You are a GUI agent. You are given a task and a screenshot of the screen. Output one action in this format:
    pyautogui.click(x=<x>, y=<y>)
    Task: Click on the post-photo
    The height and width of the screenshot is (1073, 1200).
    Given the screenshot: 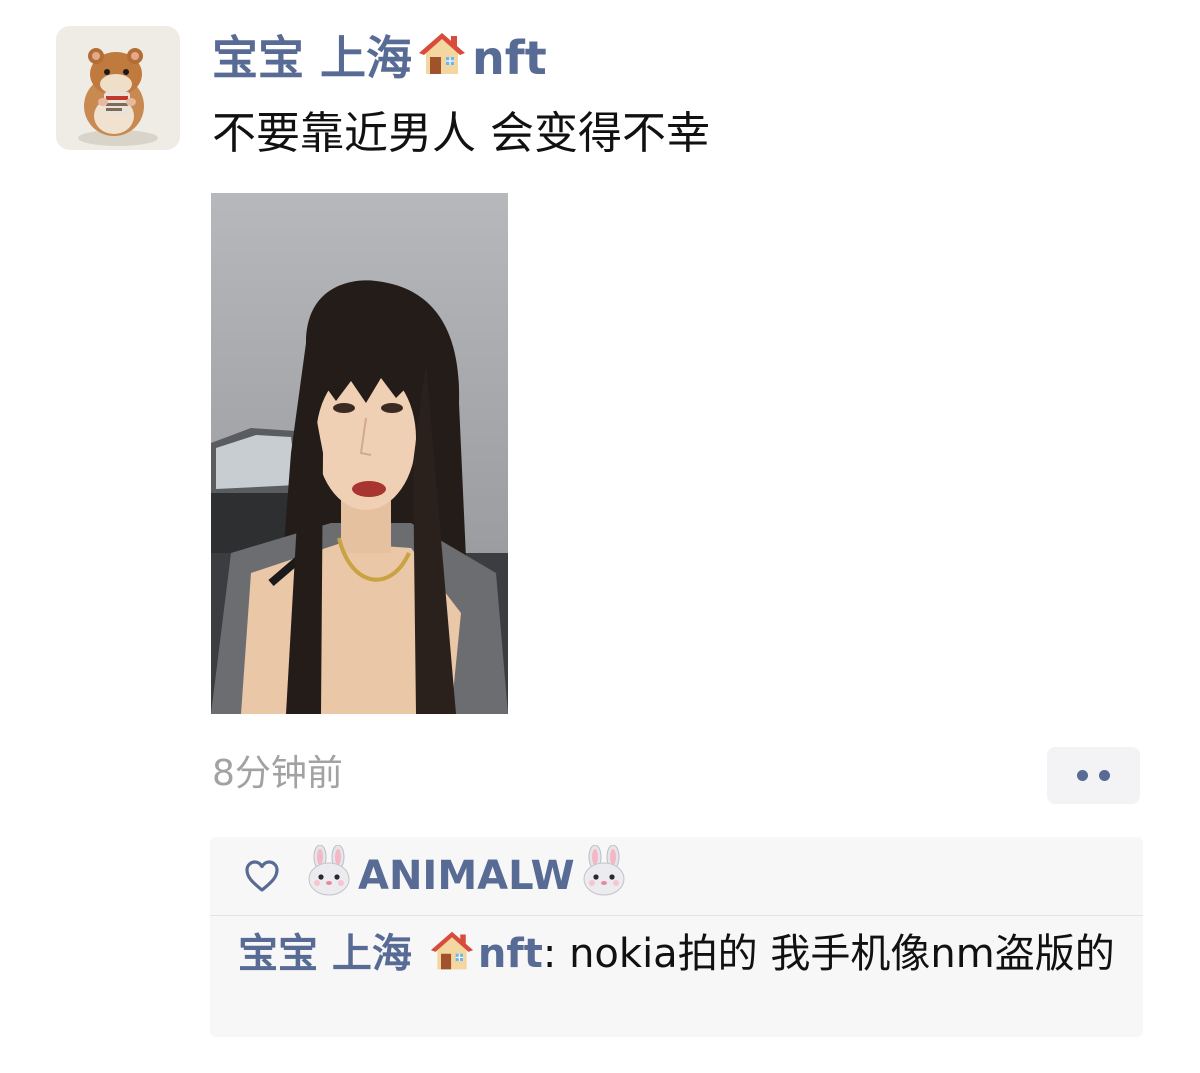 What is the action you would take?
    pyautogui.click(x=359, y=453)
    